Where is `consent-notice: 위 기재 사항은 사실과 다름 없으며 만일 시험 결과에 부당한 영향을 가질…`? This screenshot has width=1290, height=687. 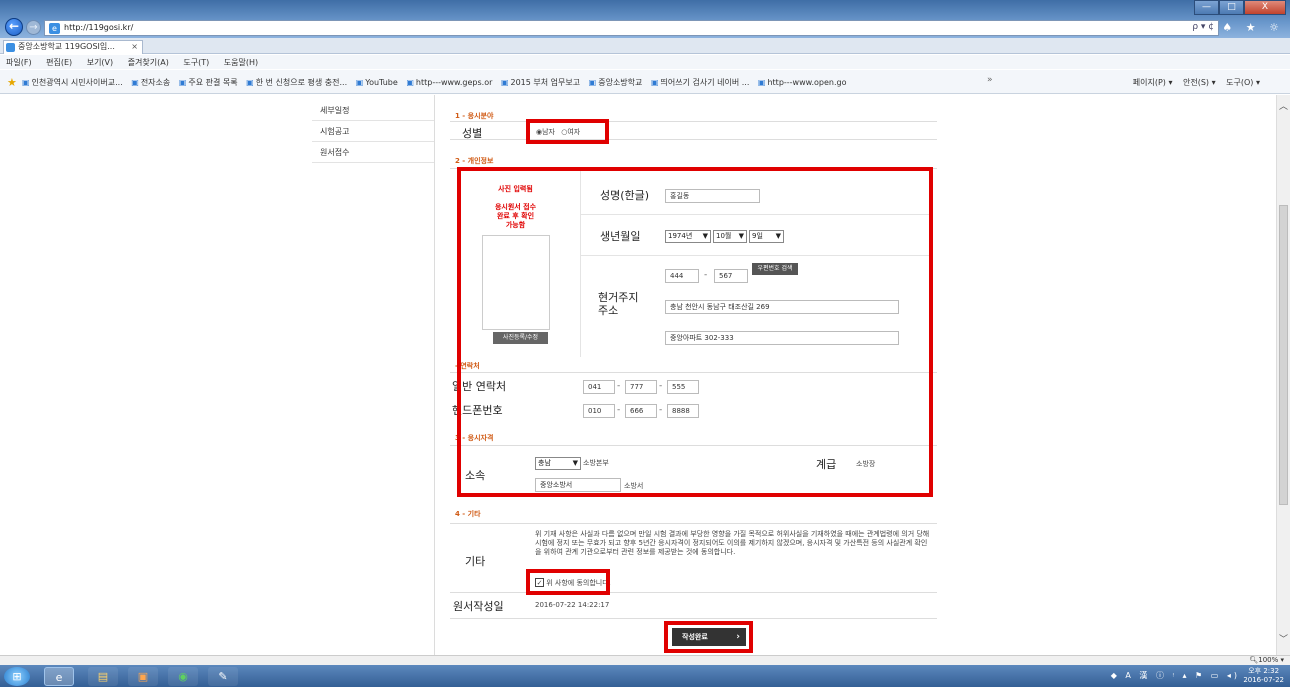
consent-notice: 위 기재 사항은 사실과 다름 없으며 만일 시험 결과에 부당한 영향을 가질… is located at coordinates (732, 543).